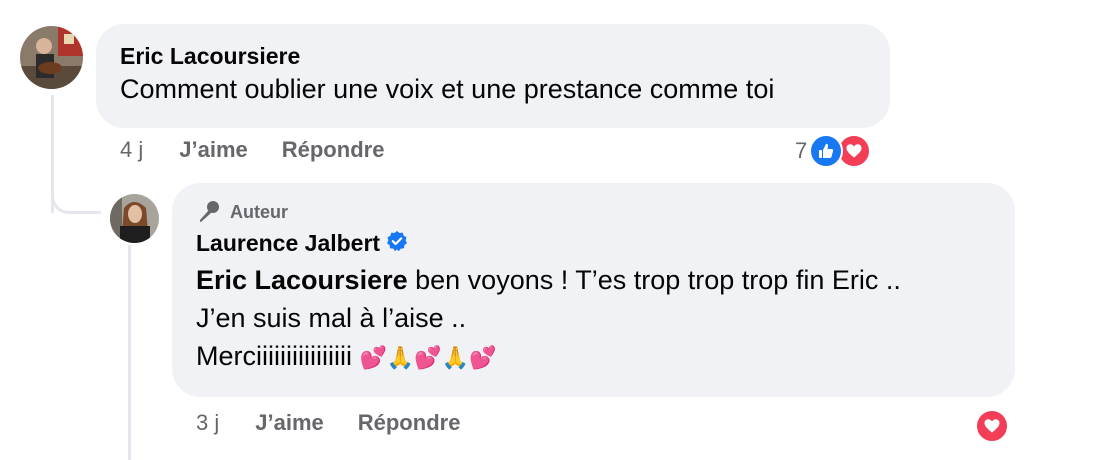 Image resolution: width=1100 pixels, height=460 pixels. Describe the element at coordinates (302, 280) in the screenshot. I see `mention-link: Eric Lacoursiere` at that location.